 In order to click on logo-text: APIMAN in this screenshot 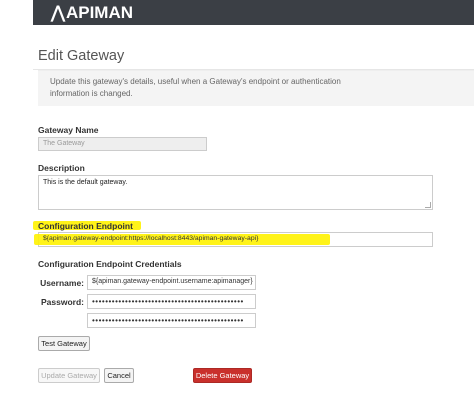, I will do `click(99, 12)`.